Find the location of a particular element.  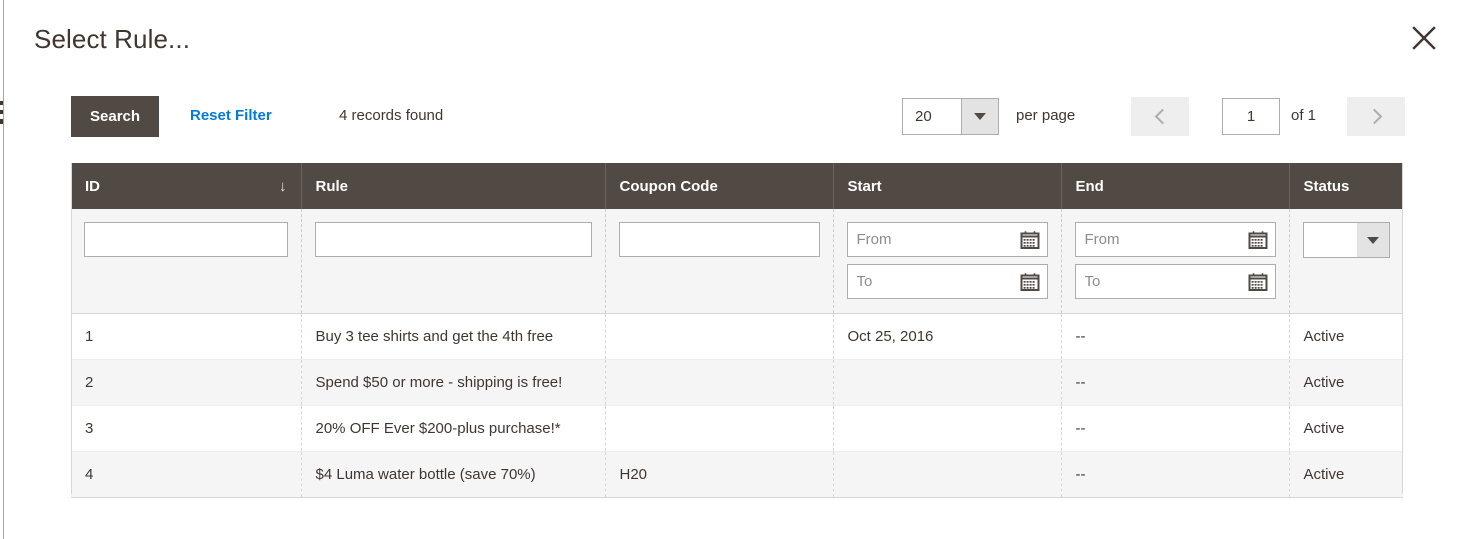

filter-cell-end is located at coordinates (1175, 261).